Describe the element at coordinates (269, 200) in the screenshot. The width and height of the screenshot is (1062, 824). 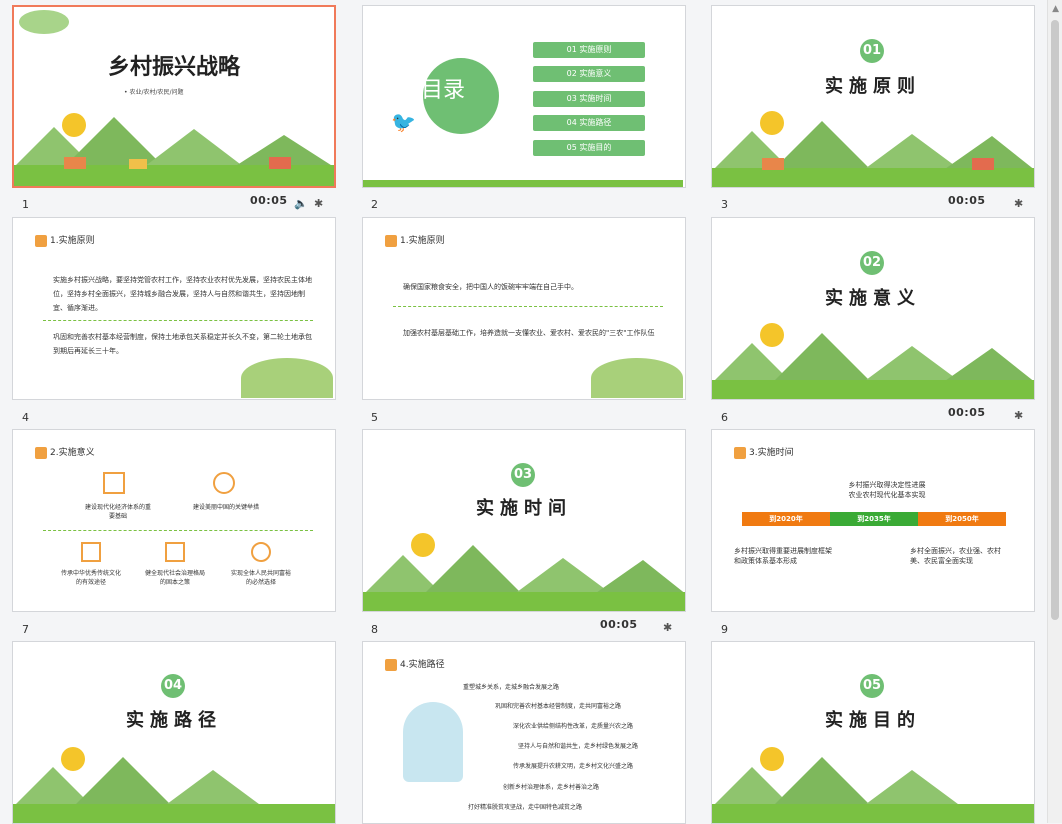
I see `slide-timing-1: 00:05` at that location.